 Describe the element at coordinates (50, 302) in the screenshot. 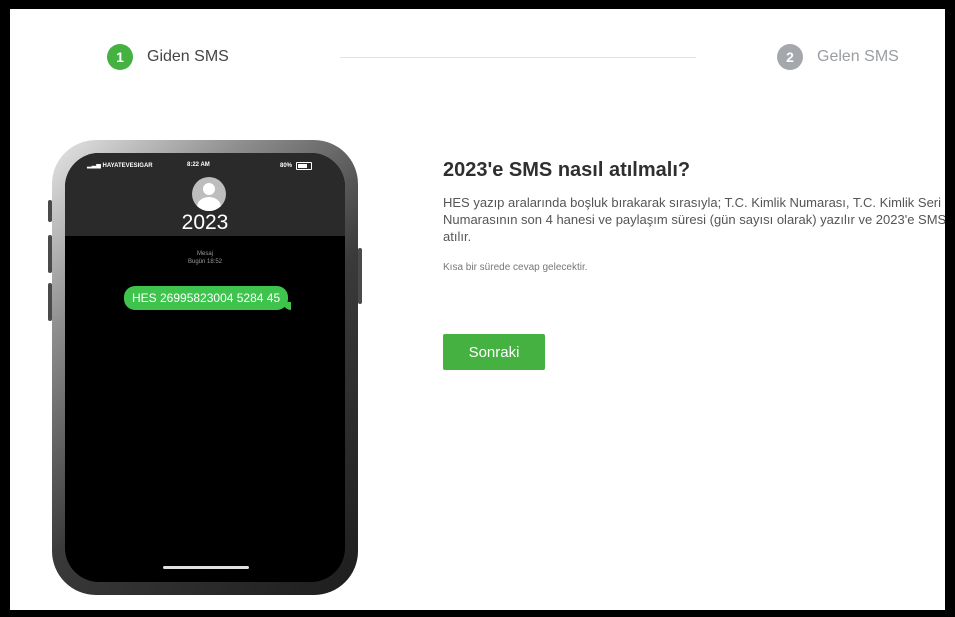

I see `phone-volume-down` at that location.